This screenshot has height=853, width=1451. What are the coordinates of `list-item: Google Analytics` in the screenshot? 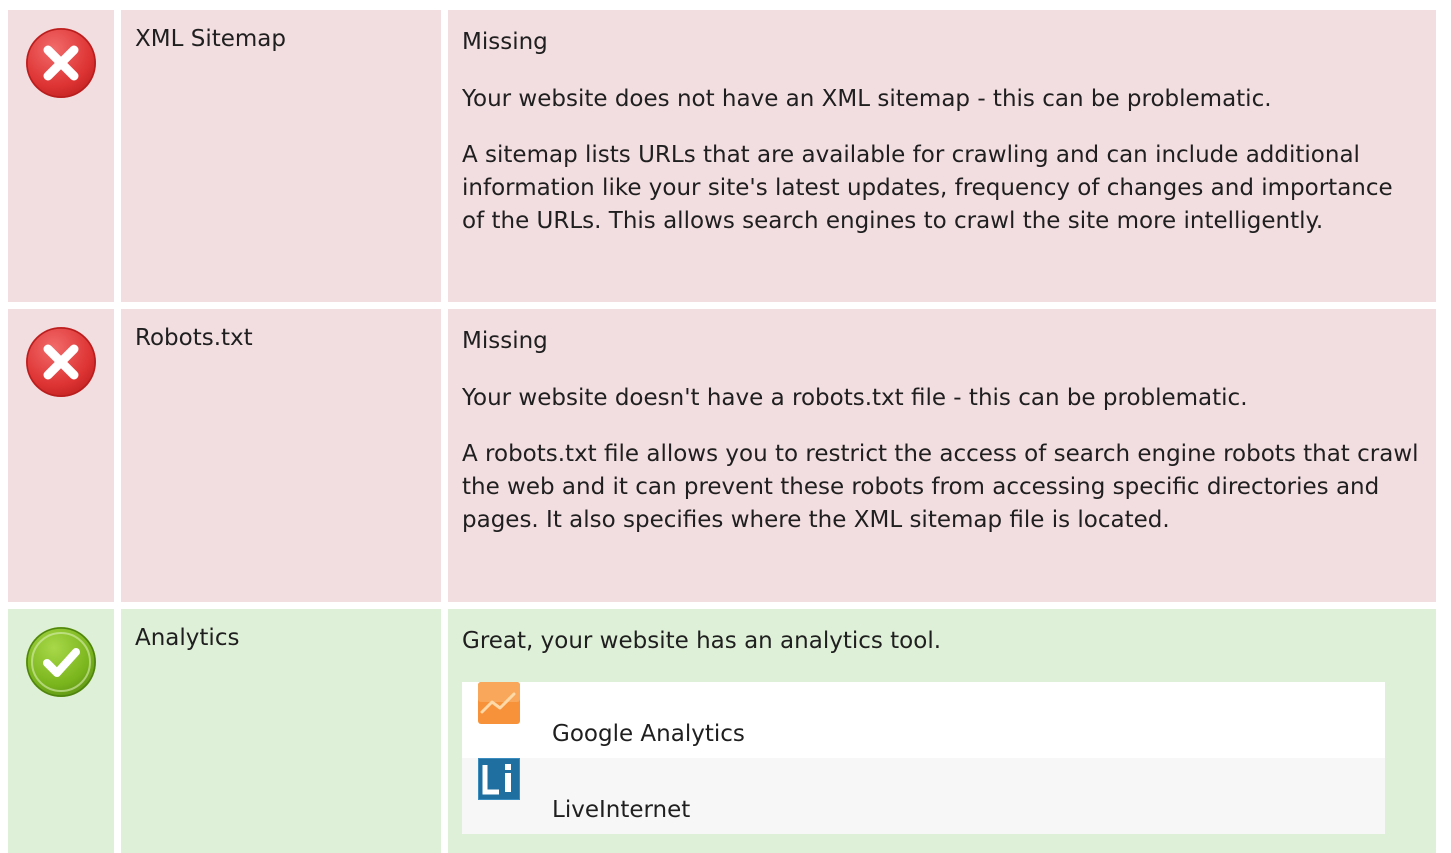 It's located at (923, 720).